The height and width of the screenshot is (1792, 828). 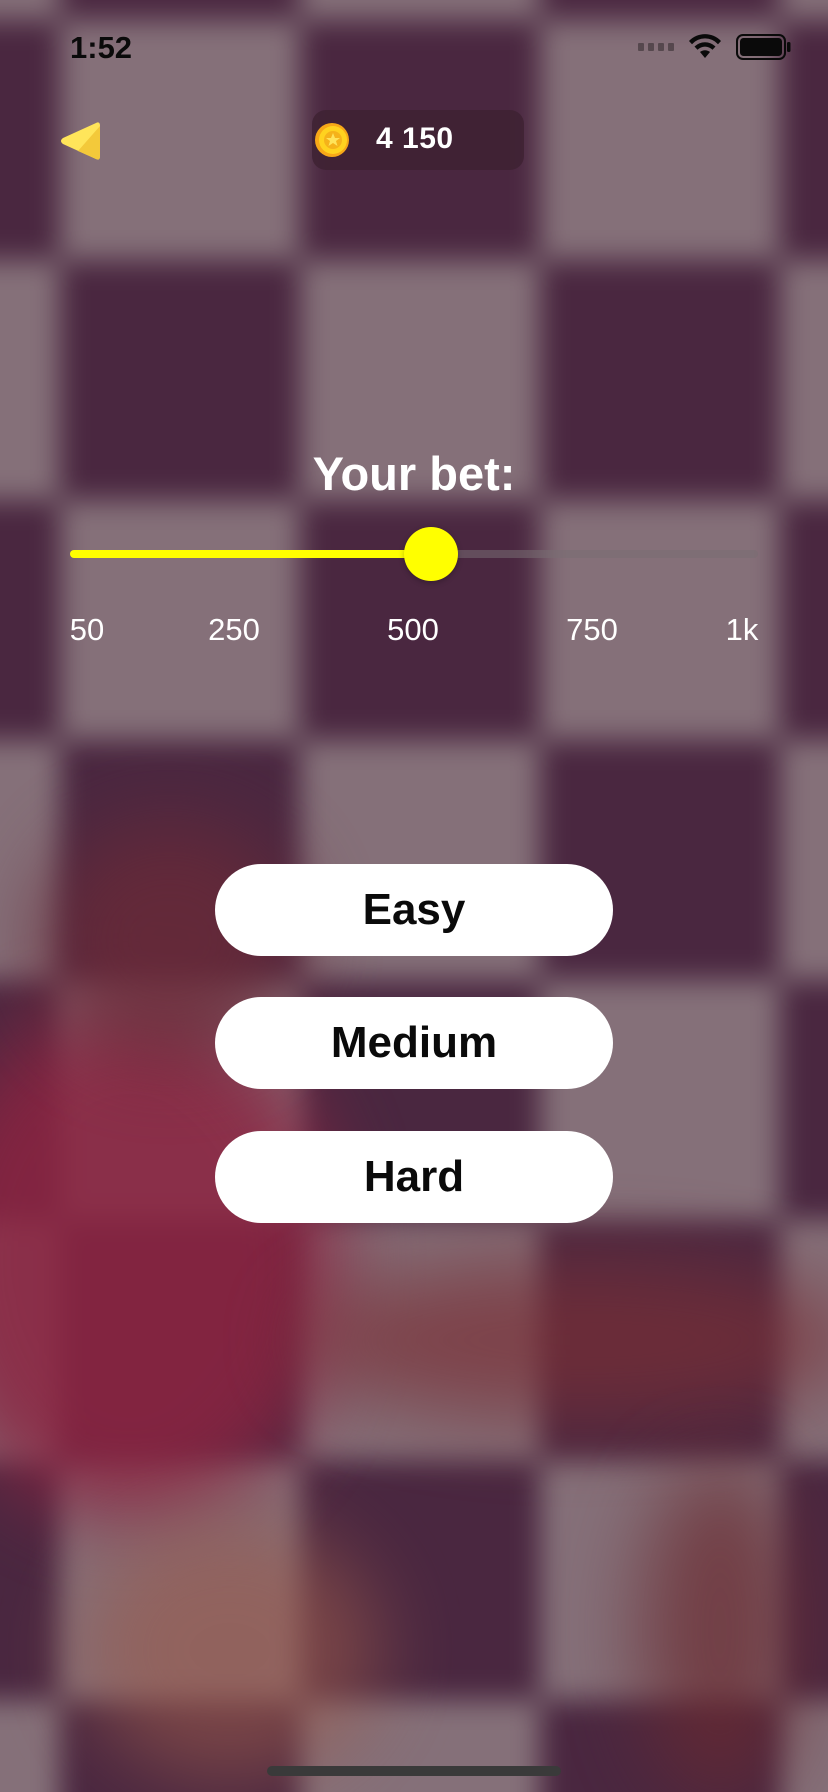 I want to click on medium-button: Medium, so click(x=414, y=1043).